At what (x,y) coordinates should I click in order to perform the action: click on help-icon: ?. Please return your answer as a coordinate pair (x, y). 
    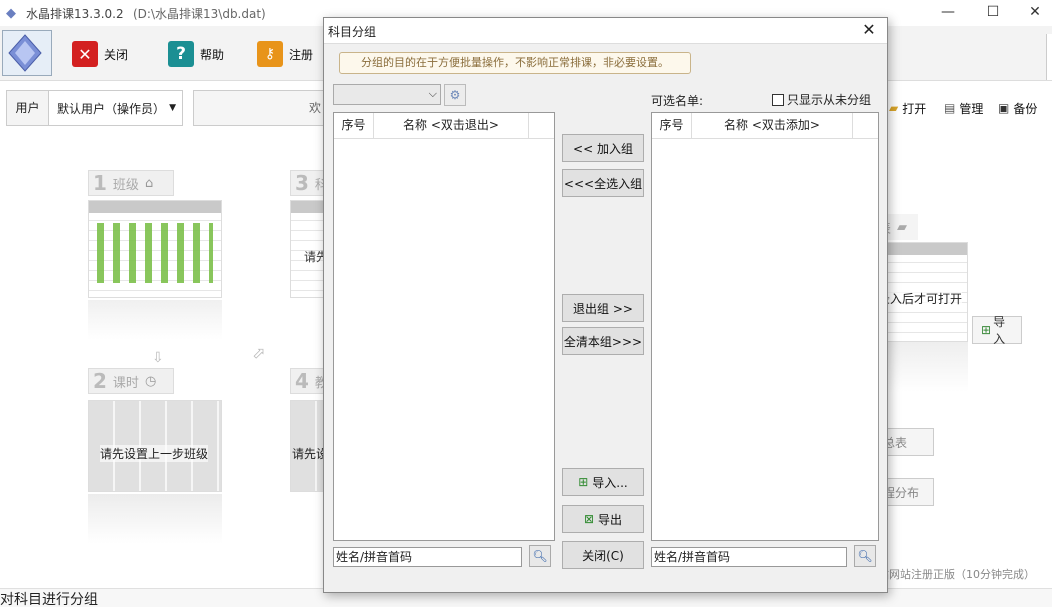
    Looking at the image, I should click on (181, 54).